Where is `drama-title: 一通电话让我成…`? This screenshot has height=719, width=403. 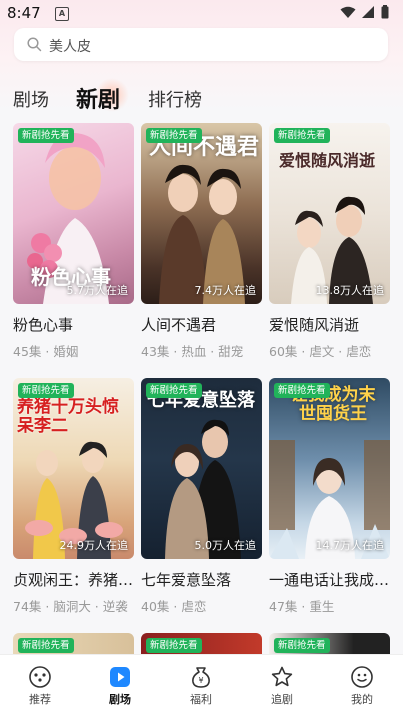 drama-title: 一通电话让我成… is located at coordinates (329, 580).